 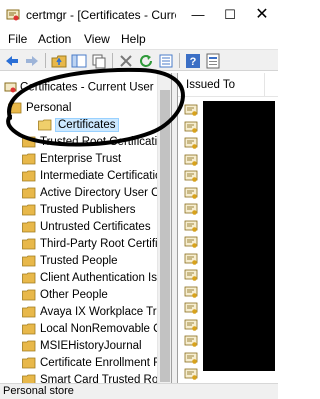 I want to click on tree-scroll-thumb, so click(x=165, y=236).